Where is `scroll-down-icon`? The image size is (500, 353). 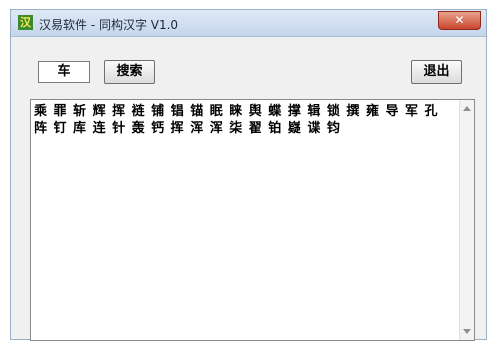 scroll-down-icon is located at coordinates (467, 331).